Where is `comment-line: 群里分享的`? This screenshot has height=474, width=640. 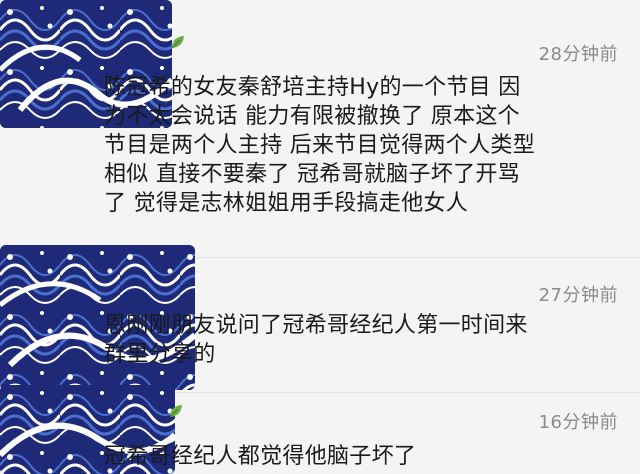 comment-line: 群里分享的 is located at coordinates (160, 354).